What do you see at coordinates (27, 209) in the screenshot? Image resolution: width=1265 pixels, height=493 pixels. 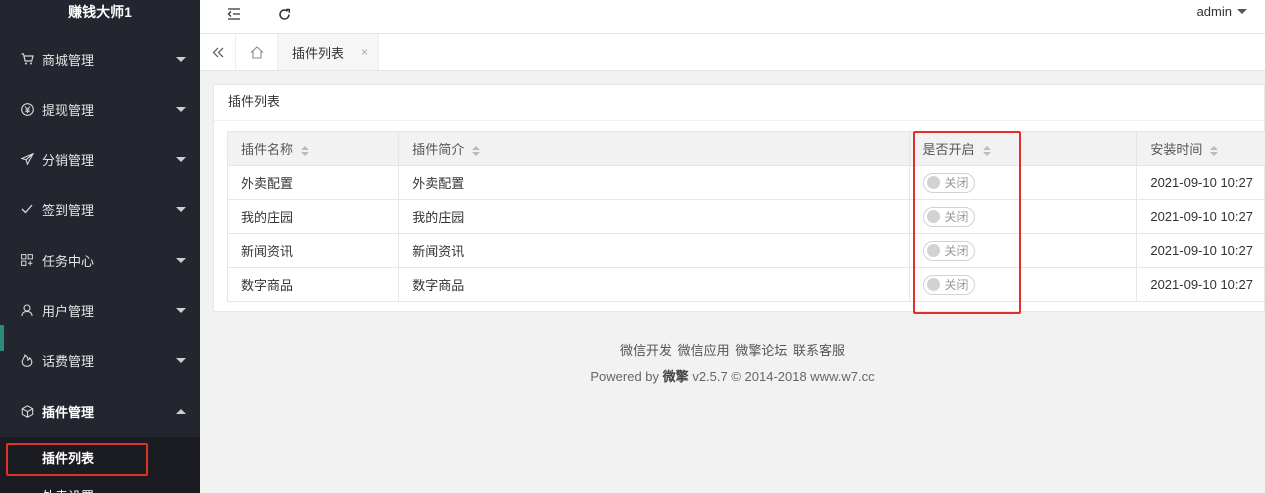 I see `check-icon` at bounding box center [27, 209].